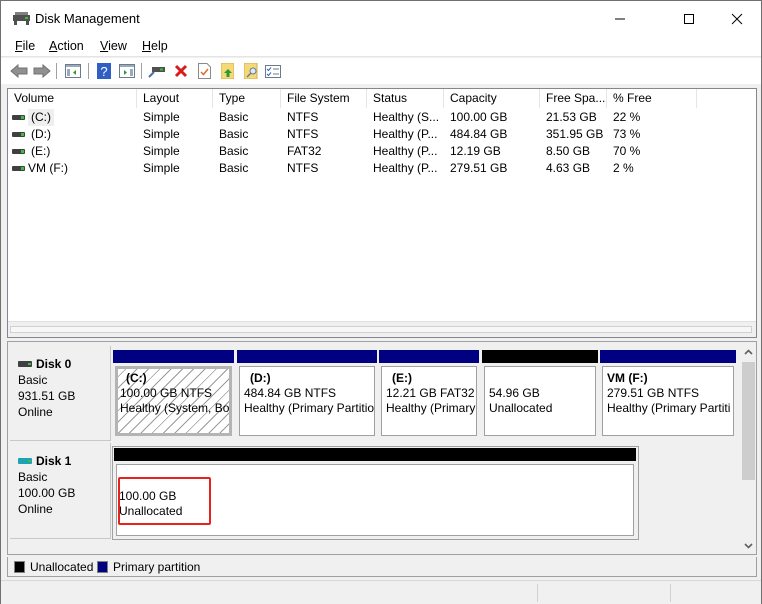  I want to click on volume-icon, so click(18, 151).